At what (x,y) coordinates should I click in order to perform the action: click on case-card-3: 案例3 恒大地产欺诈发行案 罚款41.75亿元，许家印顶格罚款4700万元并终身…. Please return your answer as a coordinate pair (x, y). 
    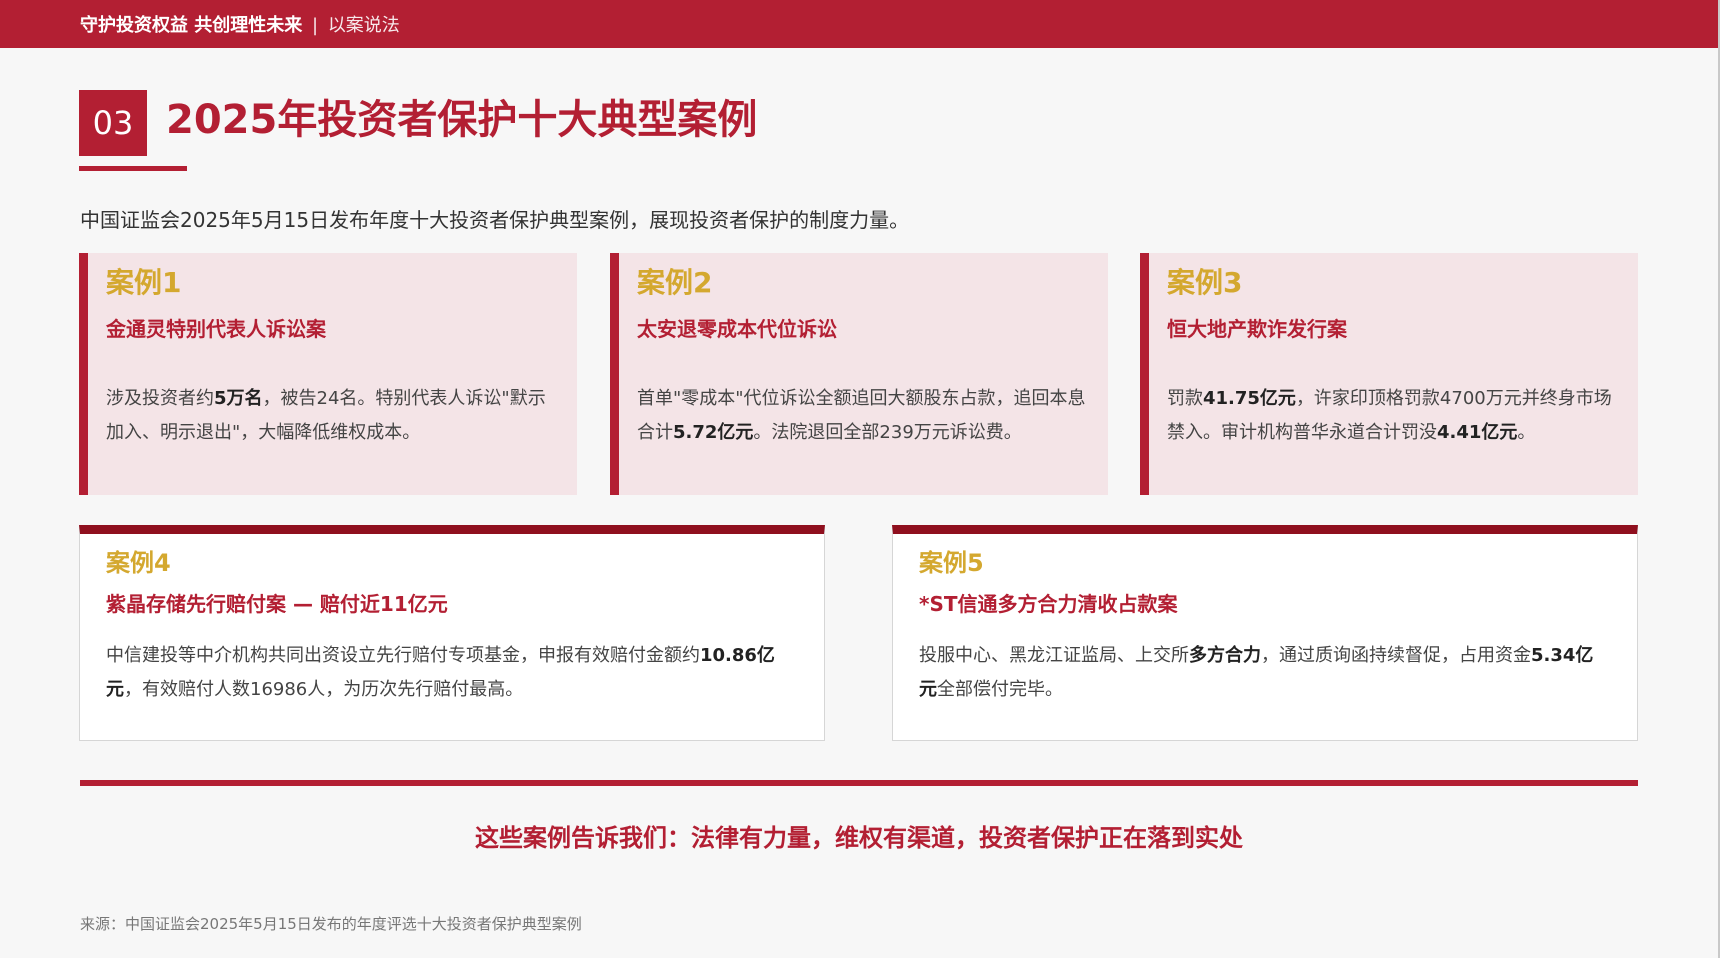
    Looking at the image, I should click on (1389, 374).